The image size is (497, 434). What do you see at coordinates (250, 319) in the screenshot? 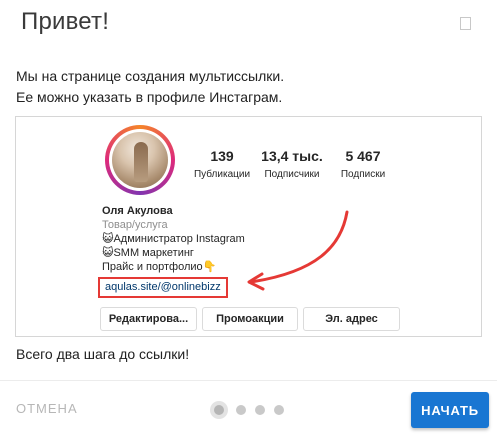
I see `promotions-button: Промоакции` at bounding box center [250, 319].